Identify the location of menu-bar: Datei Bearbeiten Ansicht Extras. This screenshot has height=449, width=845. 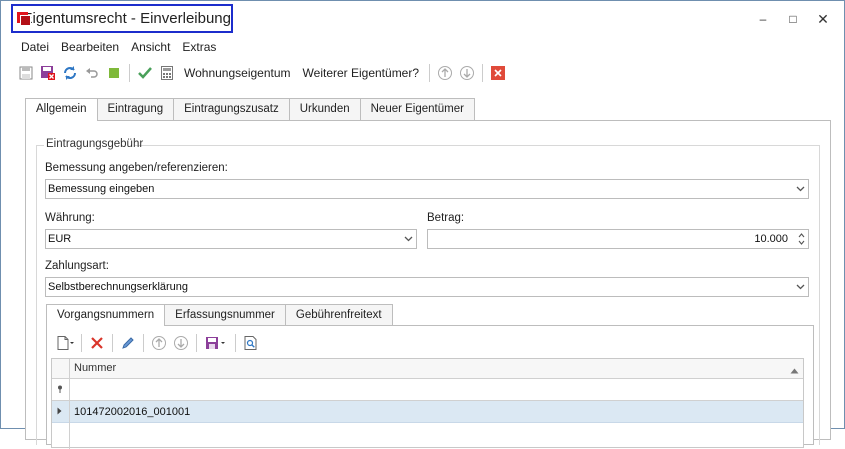
(111, 47).